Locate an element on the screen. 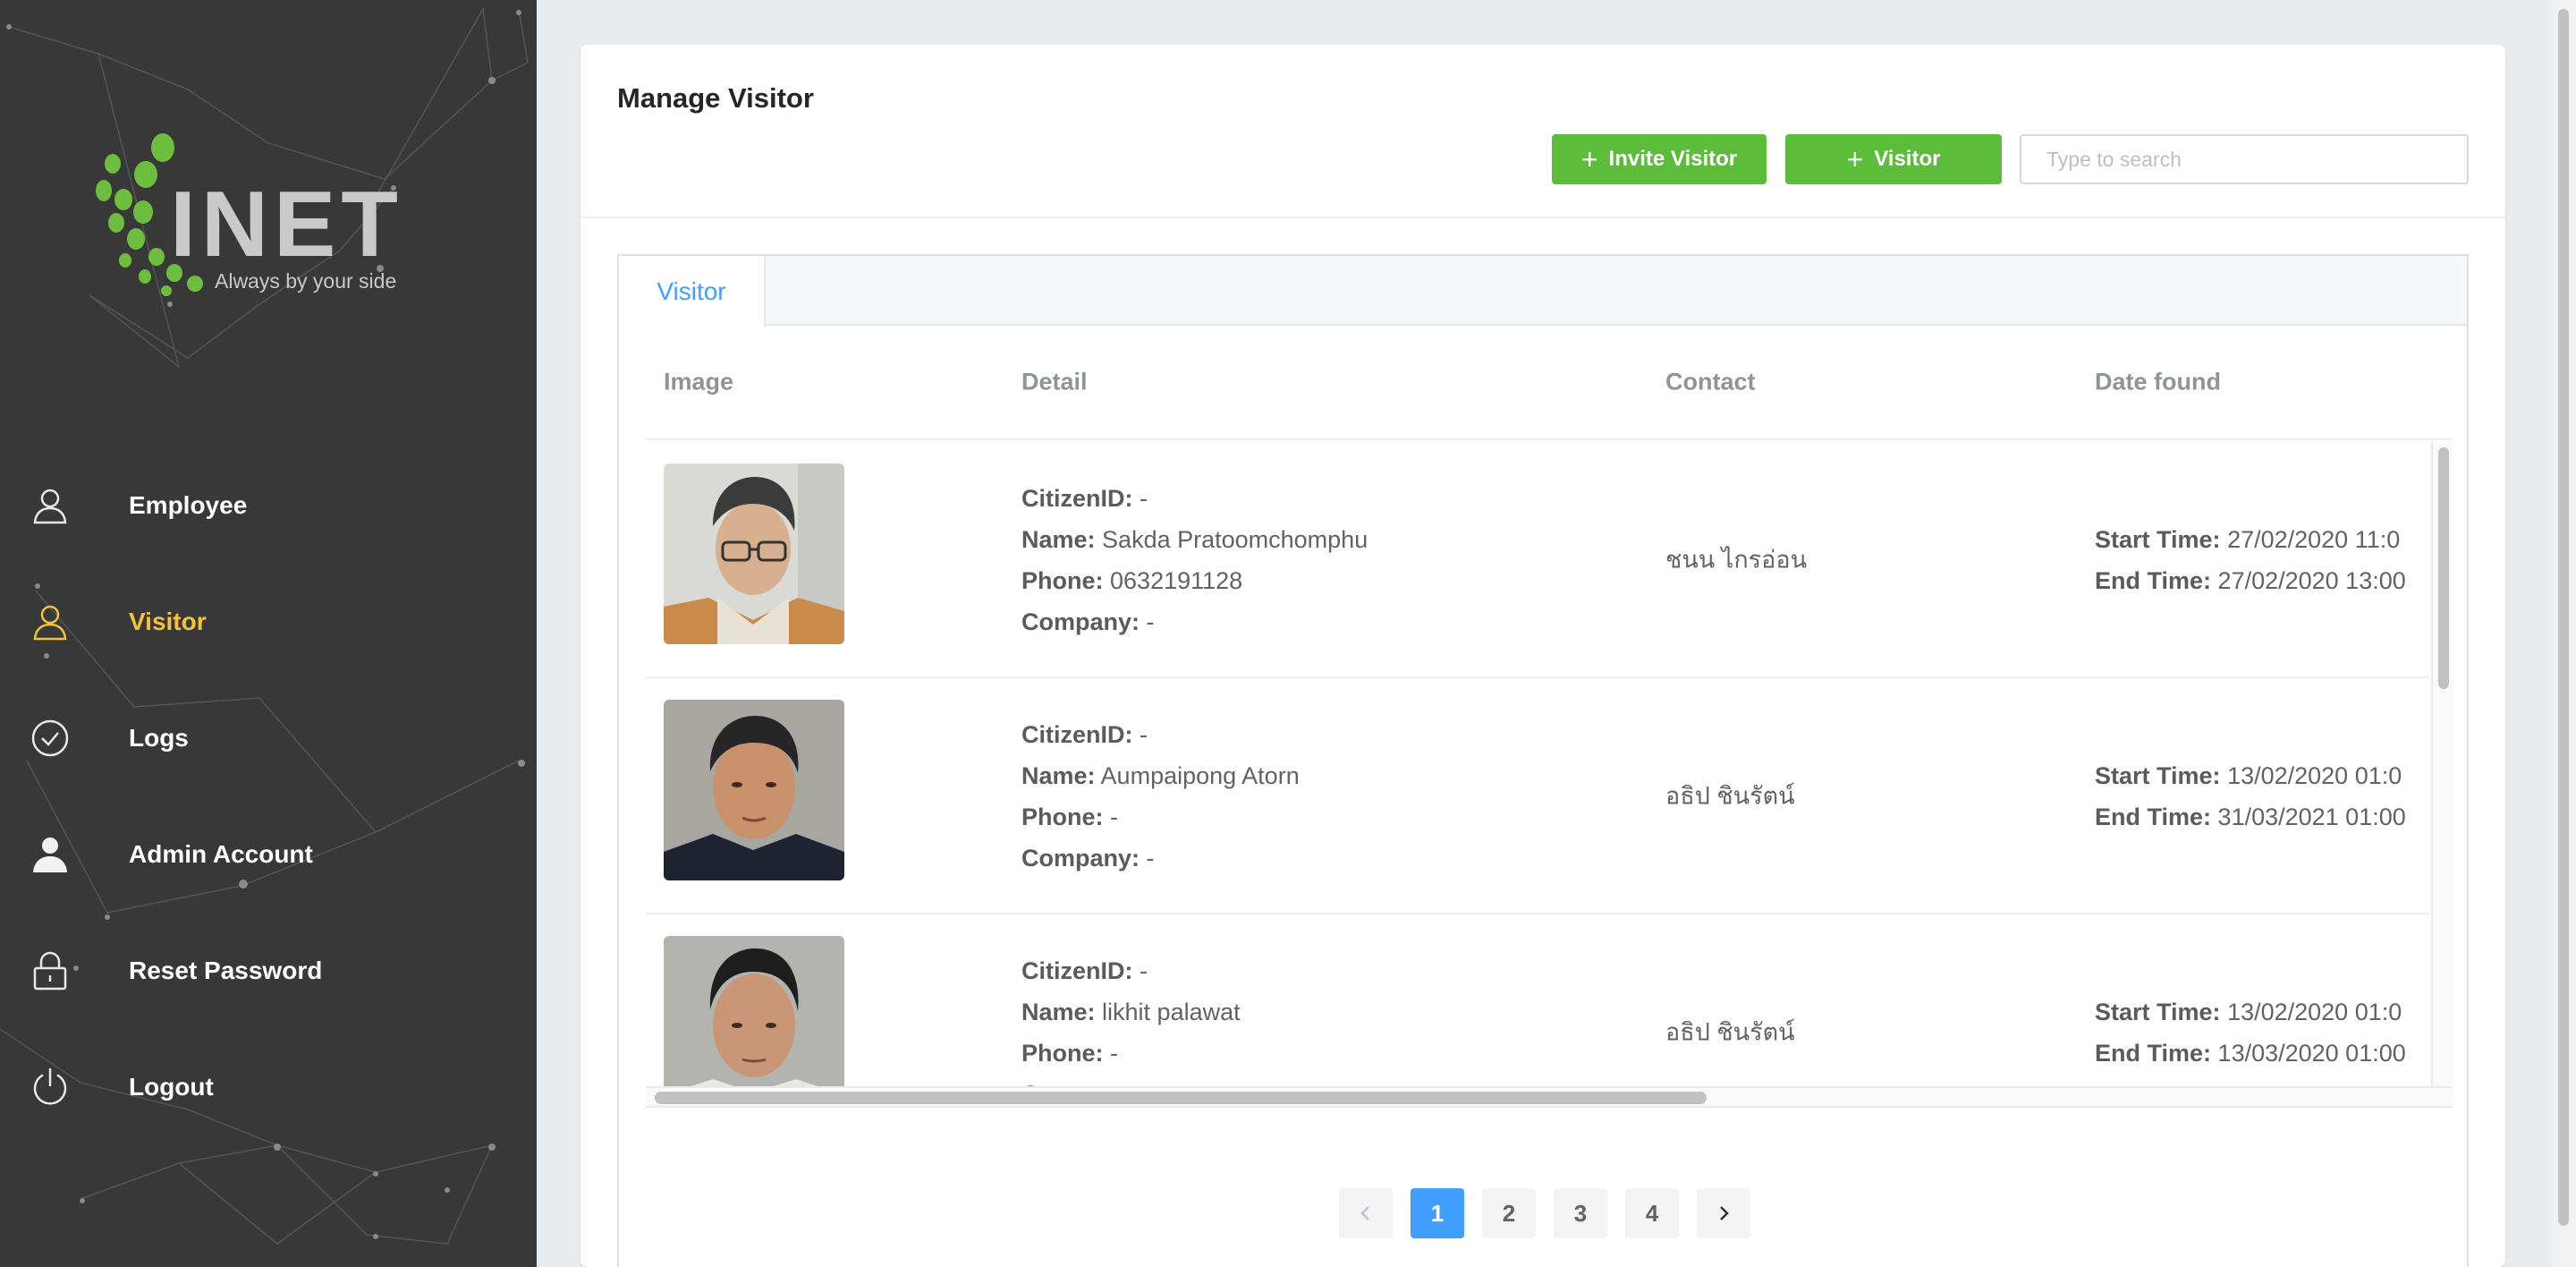 The height and width of the screenshot is (1267, 2576). horizontal-scroll-thumb is located at coordinates (1181, 1098).